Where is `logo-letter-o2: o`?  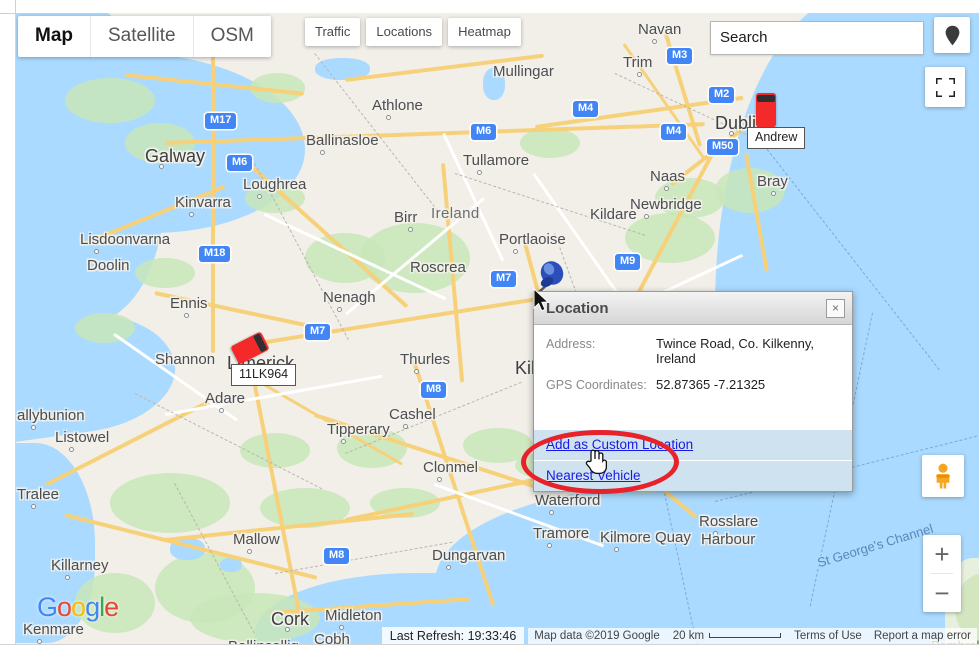 logo-letter-o2: o is located at coordinates (78, 607).